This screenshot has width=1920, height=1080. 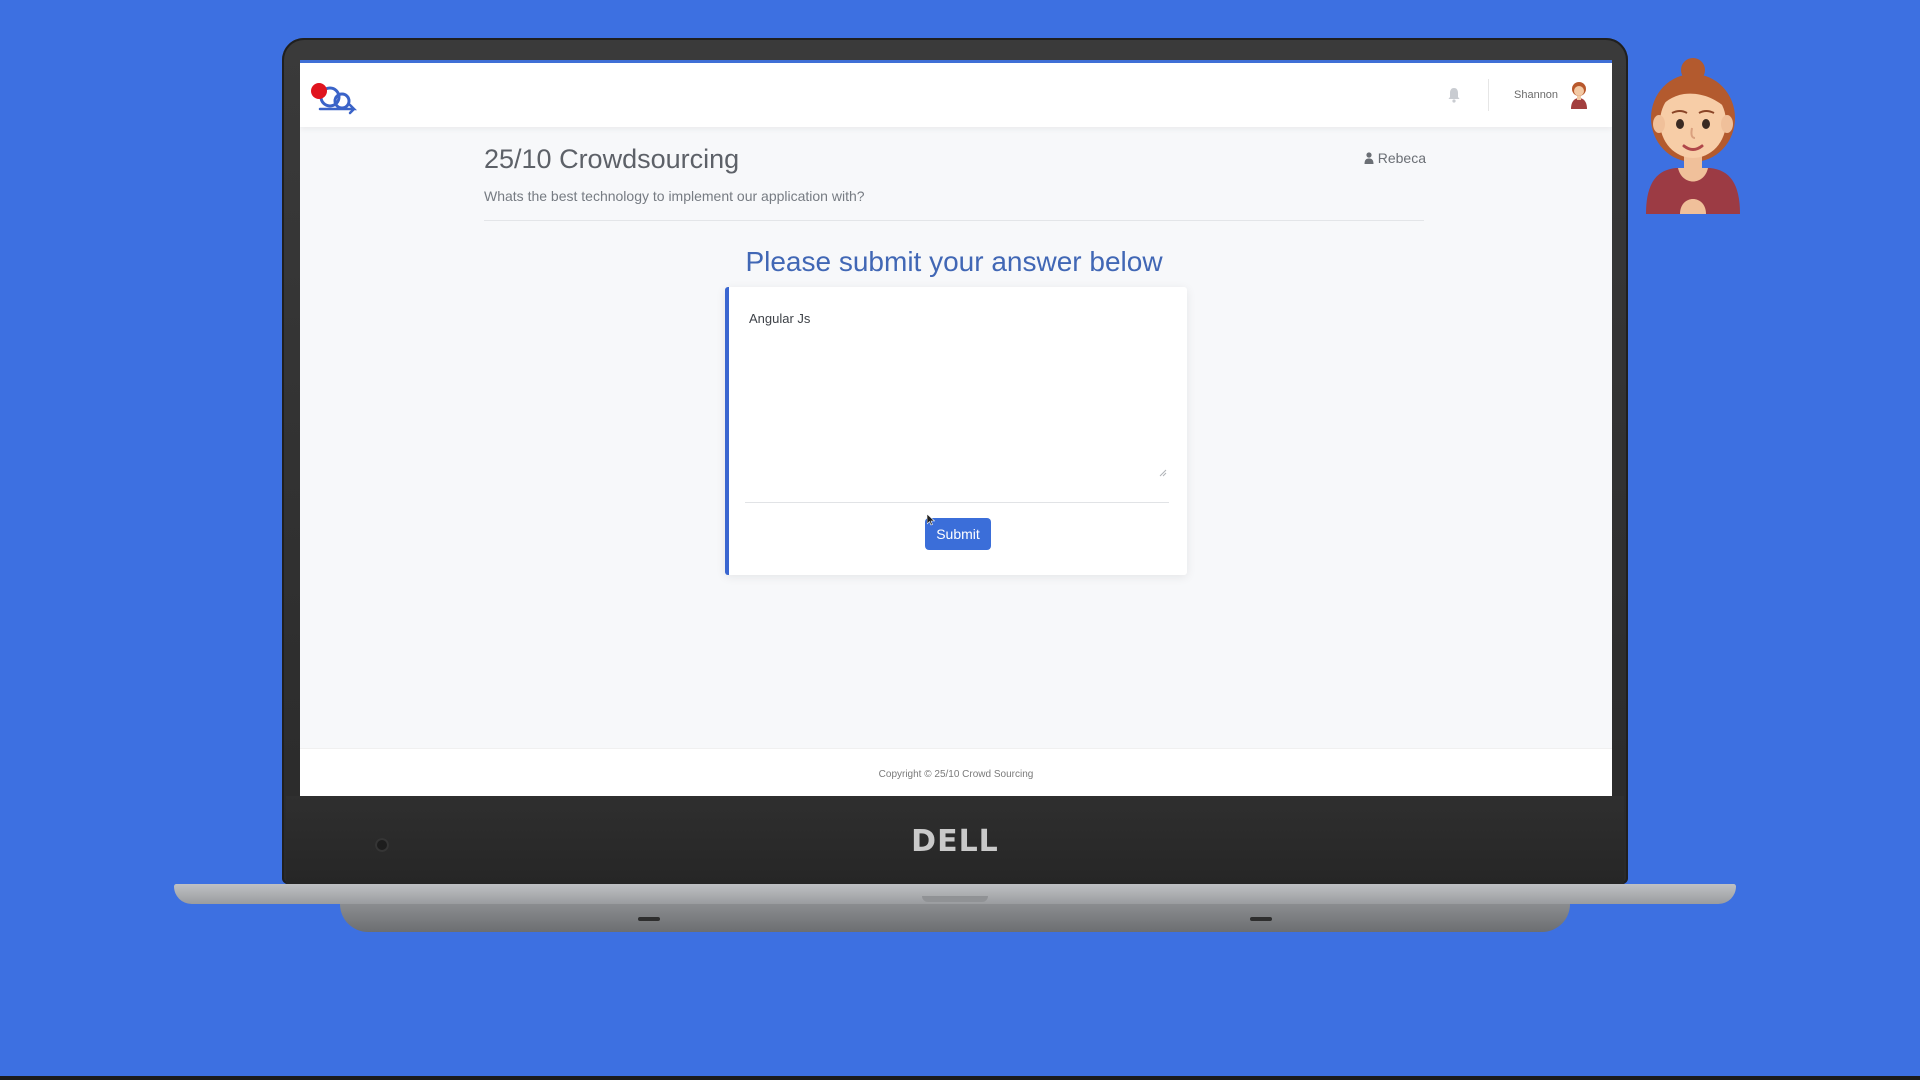 What do you see at coordinates (1369, 158) in the screenshot?
I see `person-icon` at bounding box center [1369, 158].